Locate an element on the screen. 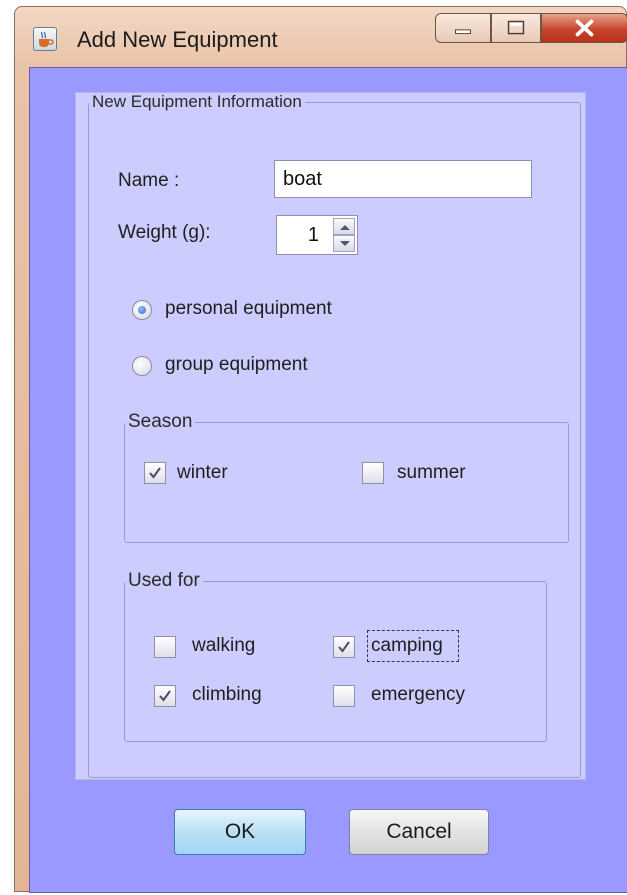 This screenshot has height=895, width=627. summer-checkbox is located at coordinates (373, 473).